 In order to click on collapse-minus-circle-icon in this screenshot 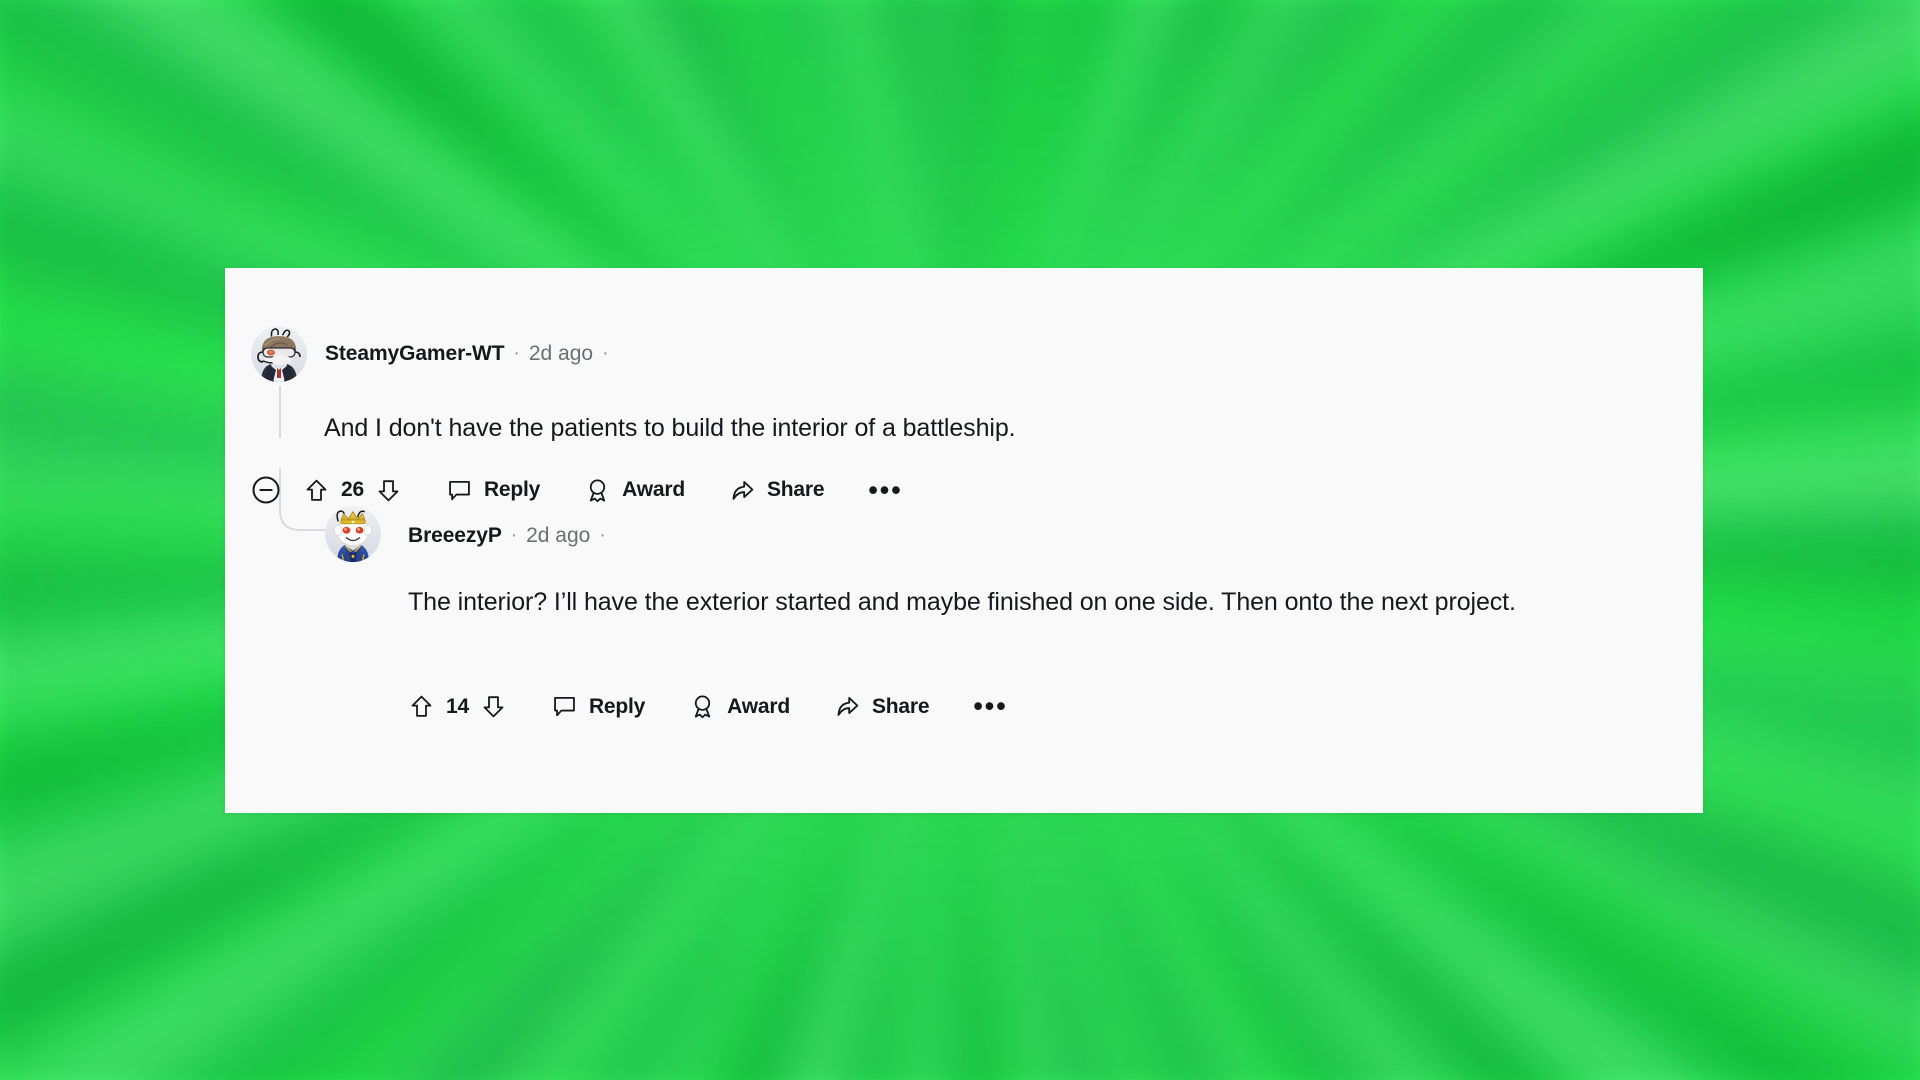, I will do `click(266, 490)`.